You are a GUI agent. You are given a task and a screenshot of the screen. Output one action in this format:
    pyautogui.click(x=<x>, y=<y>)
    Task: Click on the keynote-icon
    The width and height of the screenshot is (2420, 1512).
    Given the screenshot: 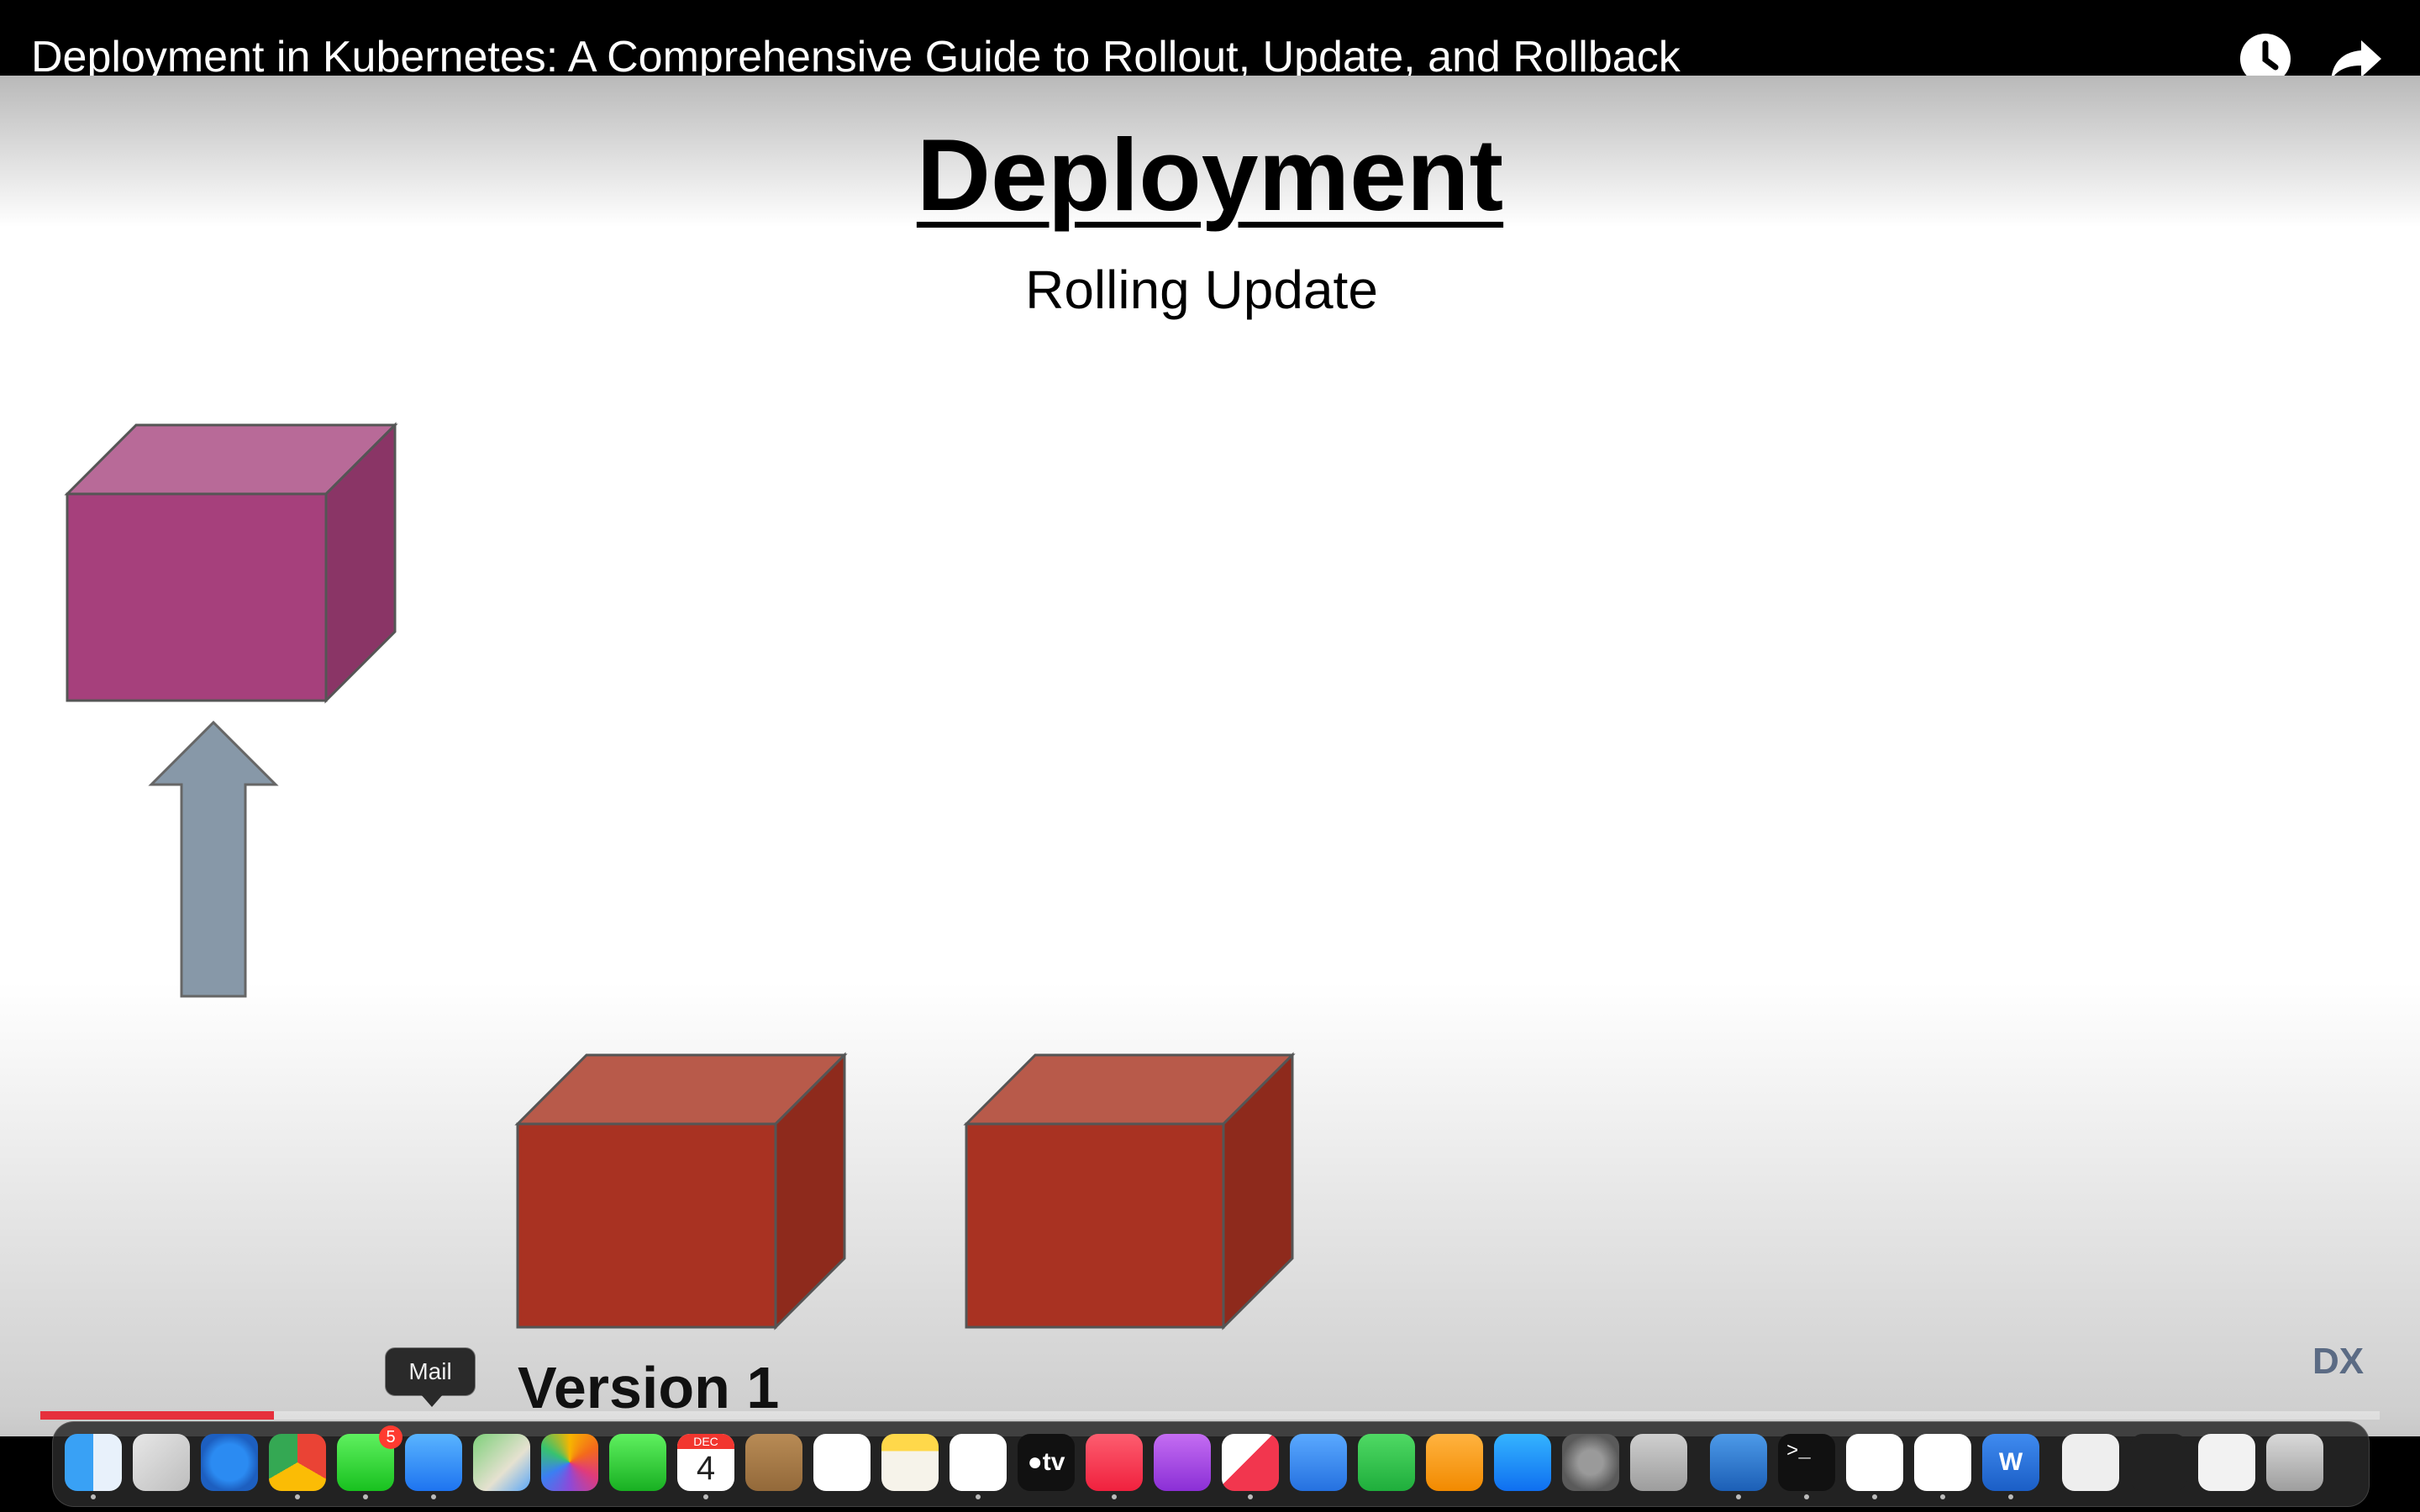 What is the action you would take?
    pyautogui.click(x=1318, y=1462)
    